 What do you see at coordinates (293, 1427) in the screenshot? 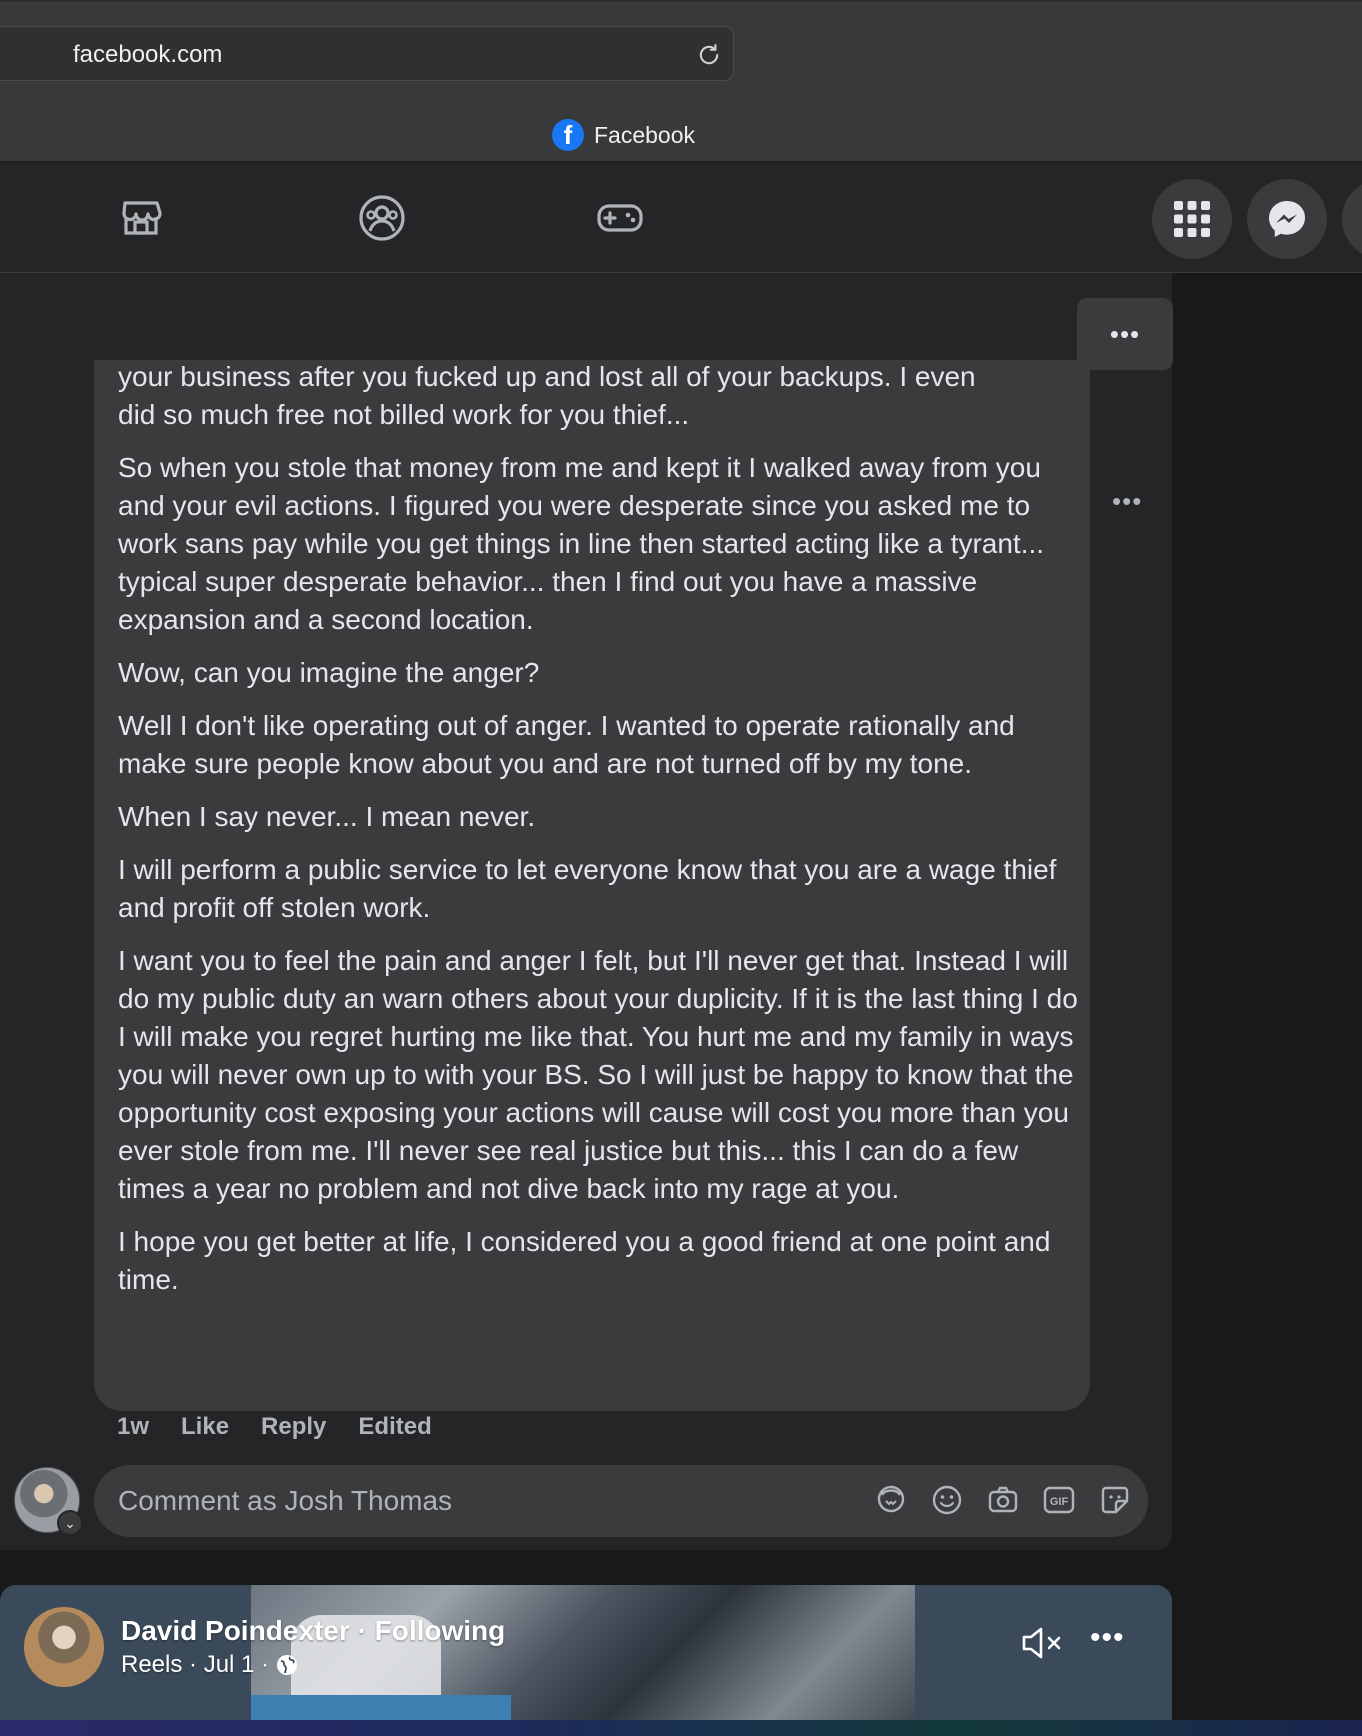
I see `reply-button: Reply` at bounding box center [293, 1427].